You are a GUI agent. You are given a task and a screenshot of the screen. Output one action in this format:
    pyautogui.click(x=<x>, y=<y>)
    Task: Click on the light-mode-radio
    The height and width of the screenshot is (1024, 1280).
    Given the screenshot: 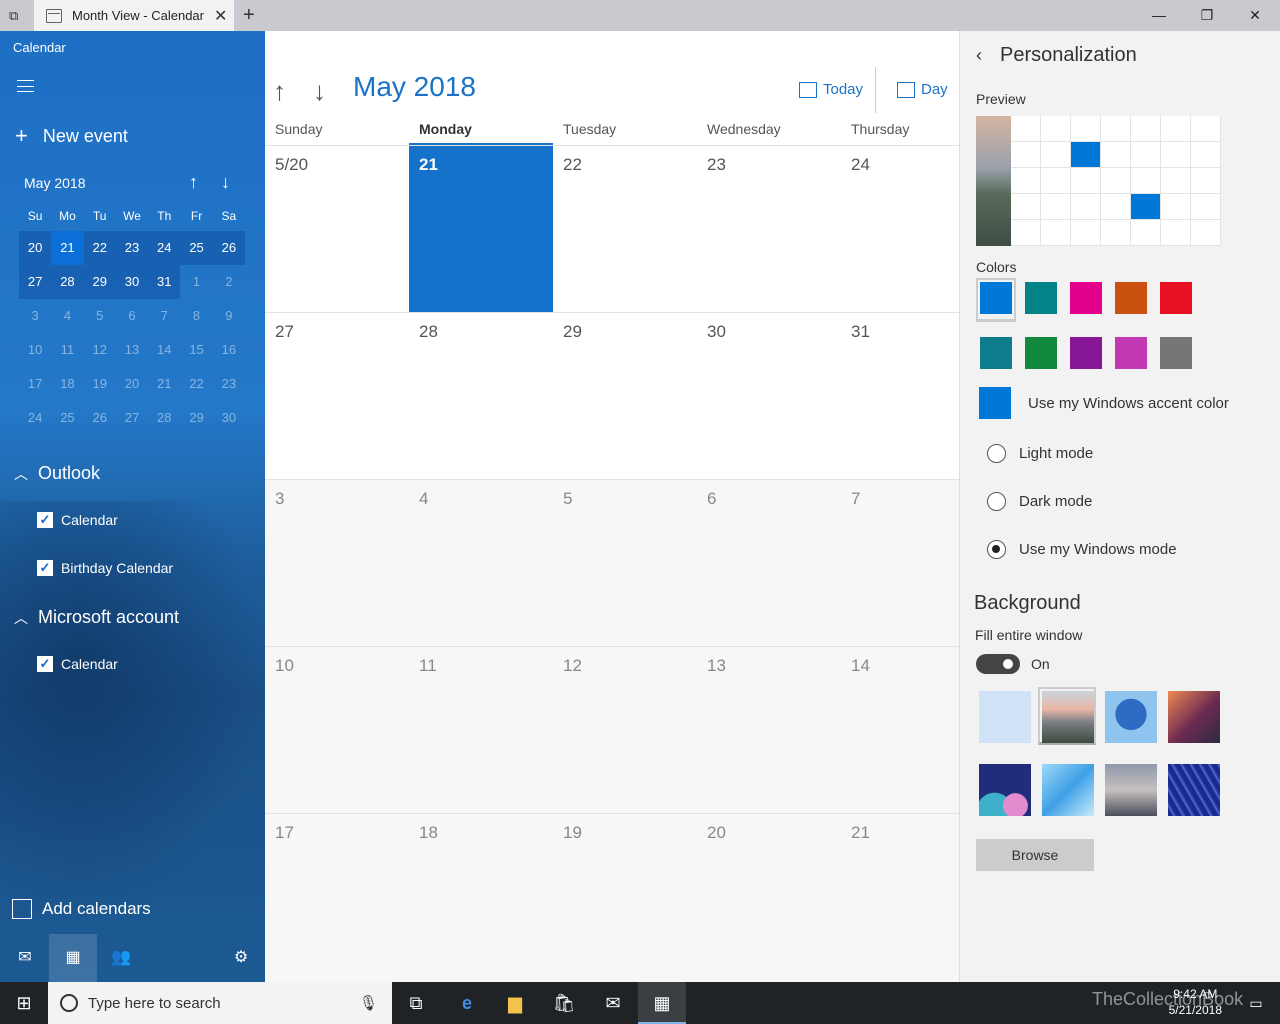 What is the action you would take?
    pyautogui.click(x=996, y=453)
    